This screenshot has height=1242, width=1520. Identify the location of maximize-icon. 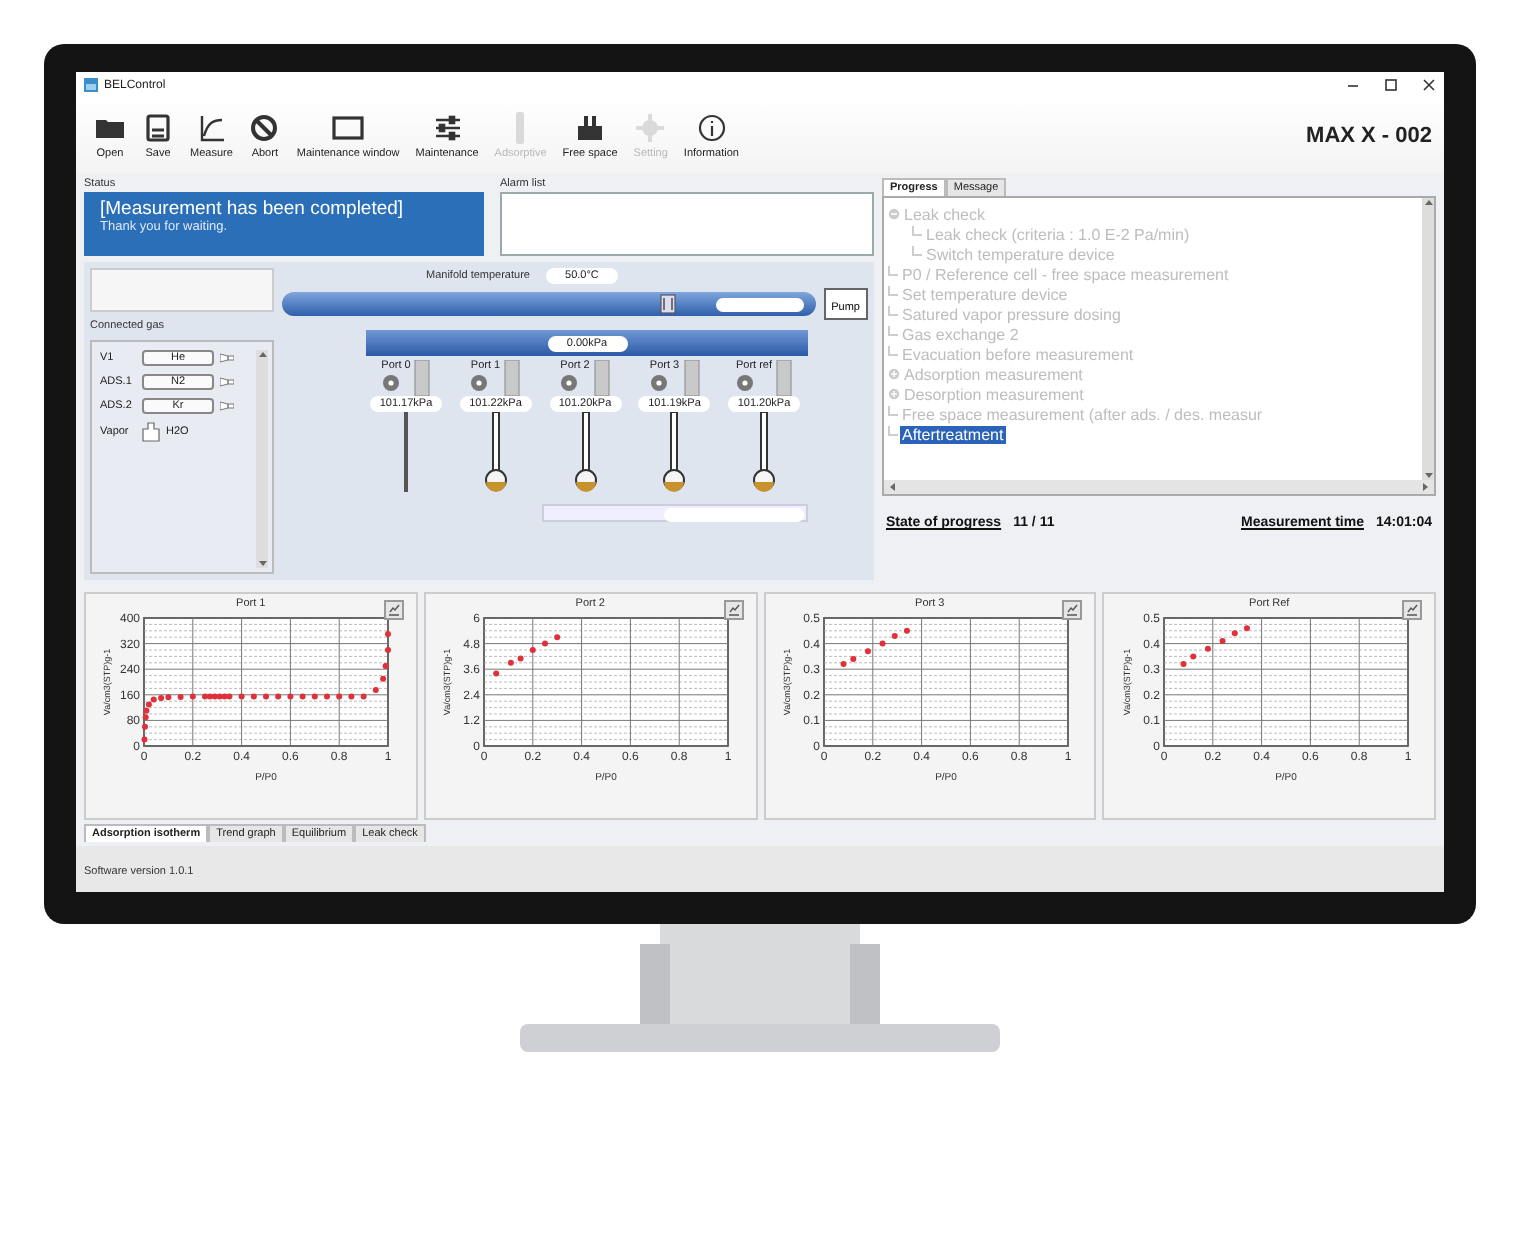
(1391, 85).